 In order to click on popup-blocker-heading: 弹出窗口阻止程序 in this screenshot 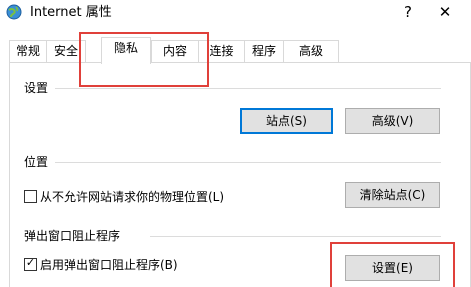, I will do `click(72, 236)`.